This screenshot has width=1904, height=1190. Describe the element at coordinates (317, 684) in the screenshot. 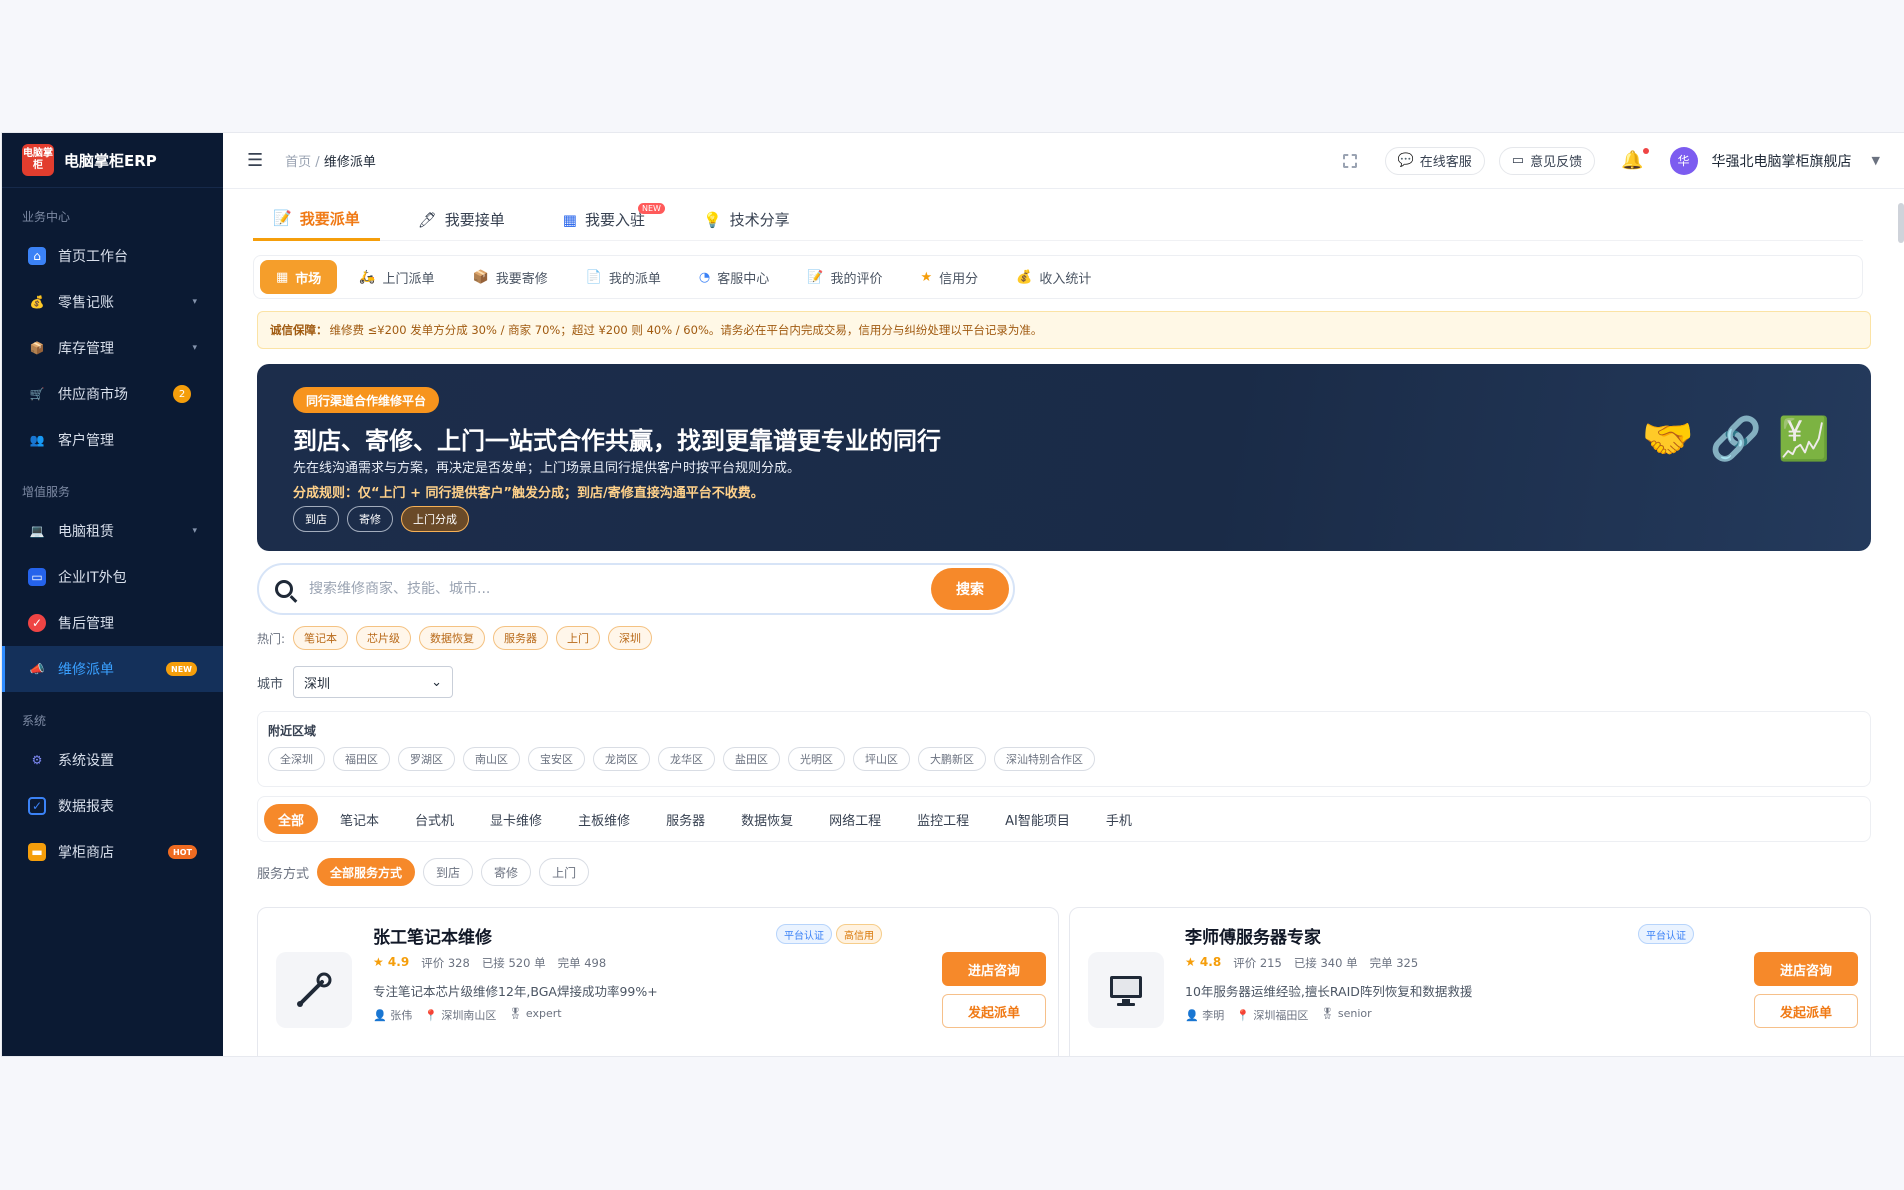

I see `city-value: 深圳` at that location.